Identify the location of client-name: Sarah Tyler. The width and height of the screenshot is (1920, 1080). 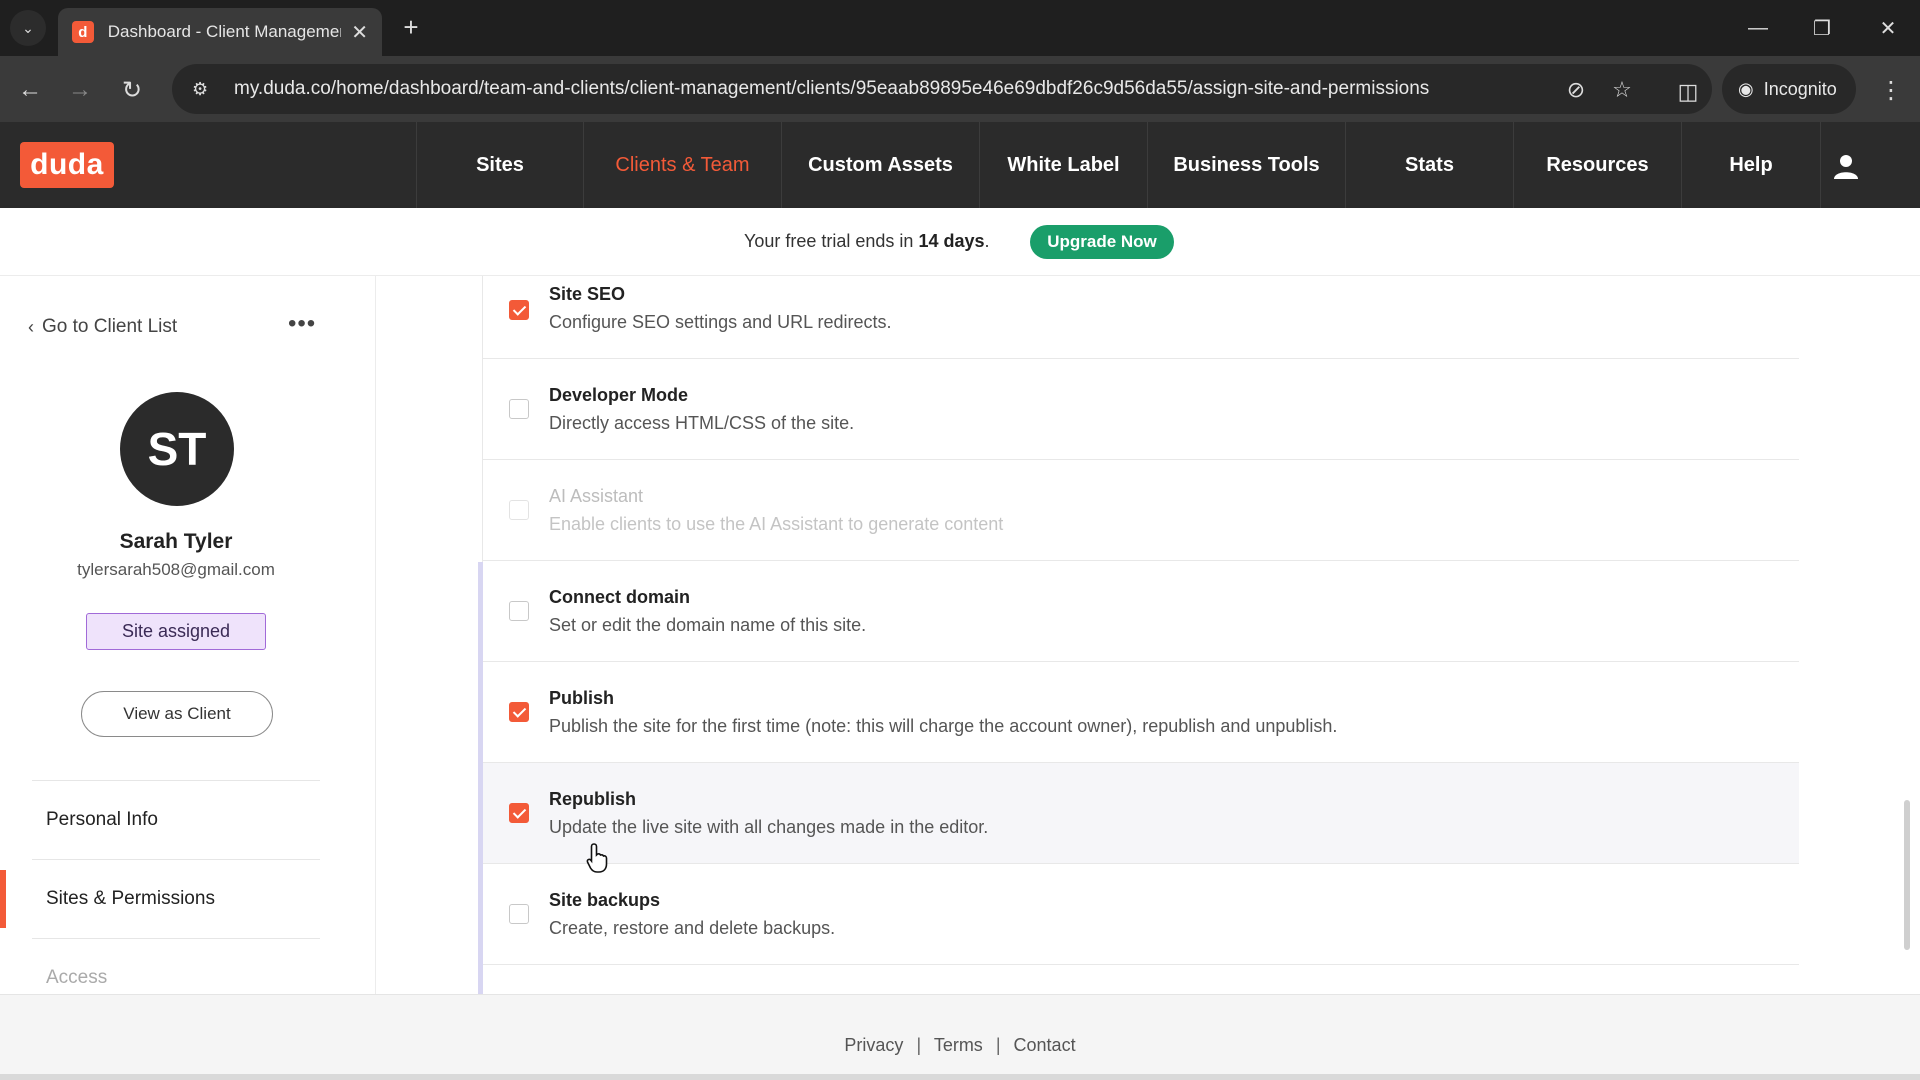
(176, 541).